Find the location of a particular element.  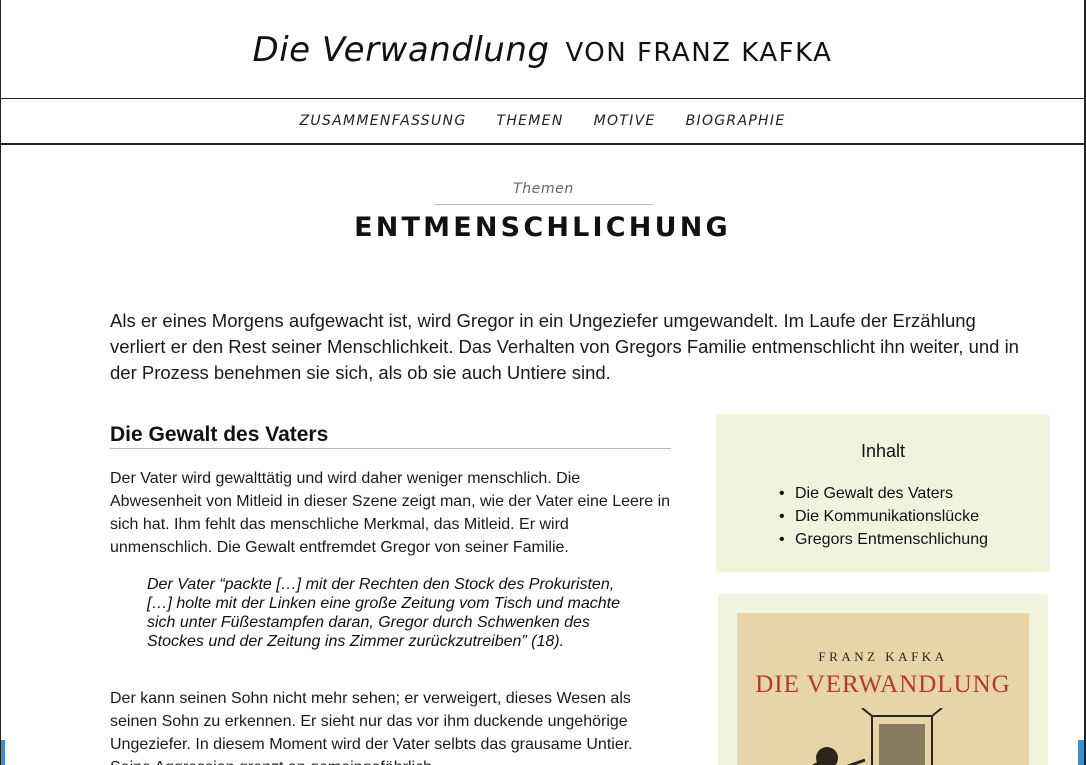

toc-item: • Gregors Entmenschlichung is located at coordinates (883, 539).